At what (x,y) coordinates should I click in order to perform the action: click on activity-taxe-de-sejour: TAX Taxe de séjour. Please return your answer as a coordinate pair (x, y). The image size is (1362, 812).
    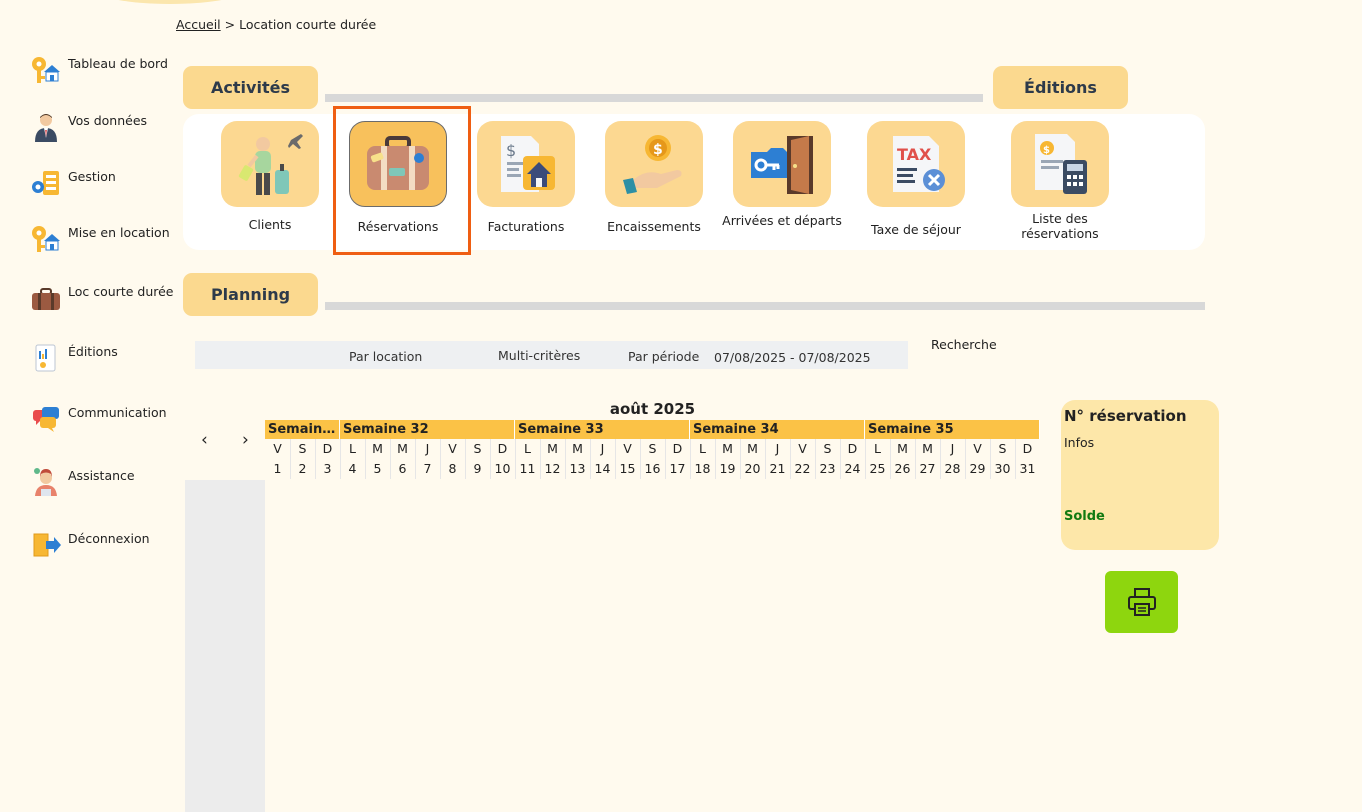
    Looking at the image, I should click on (916, 179).